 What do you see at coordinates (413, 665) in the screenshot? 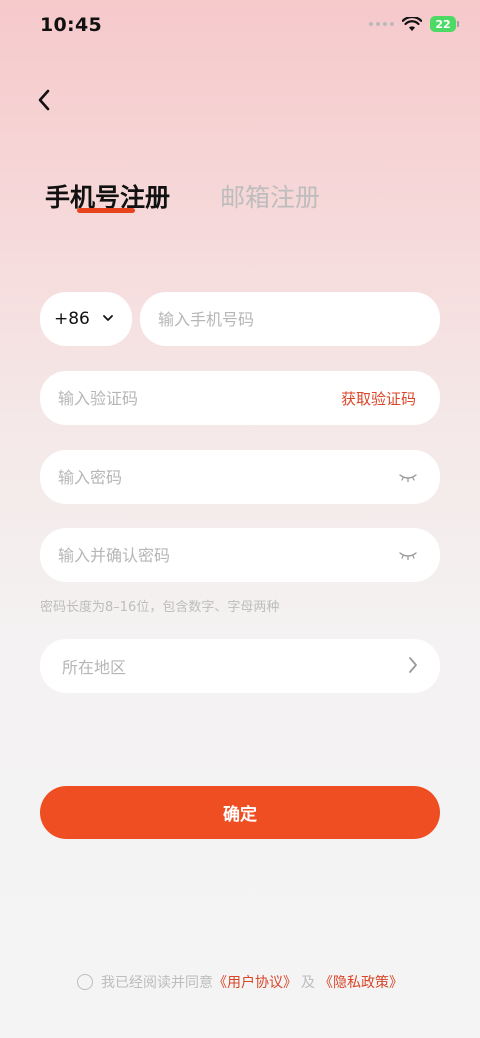
I see `chevron-right-icon` at bounding box center [413, 665].